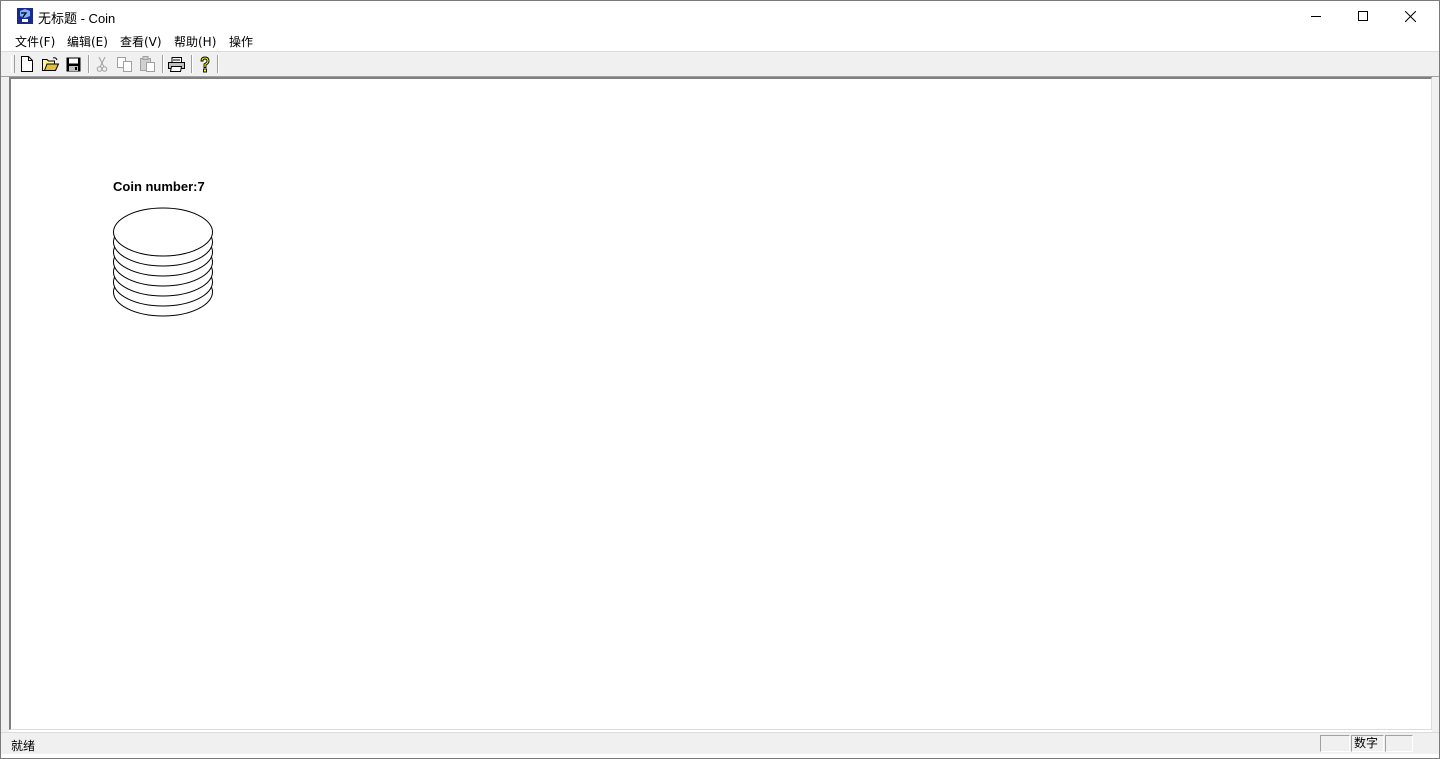 This screenshot has height=759, width=1440. I want to click on menu-bar: 文件(F) 编辑(E) 查看(V) 帮助(H) 操作, so click(720, 41).